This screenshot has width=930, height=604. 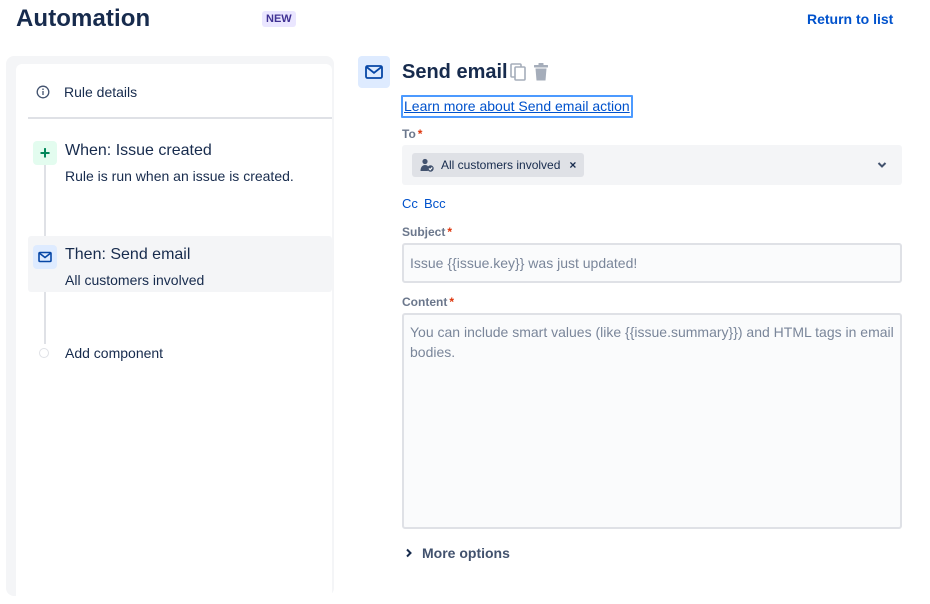 What do you see at coordinates (541, 72) in the screenshot?
I see `trash-icon` at bounding box center [541, 72].